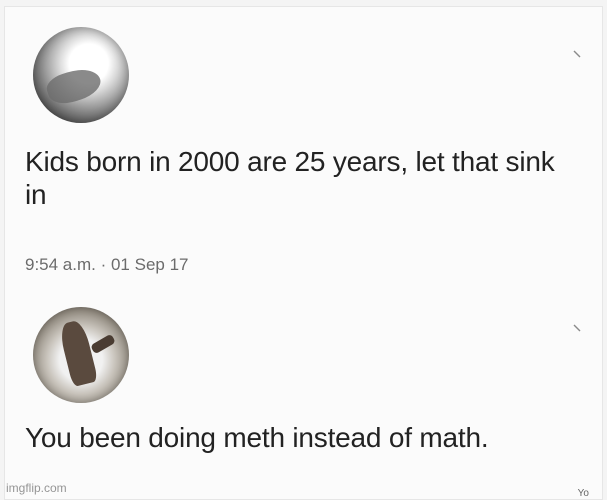 This screenshot has height=500, width=607. What do you see at coordinates (257, 437) in the screenshot?
I see `post-text: You been doing meth instead of math.` at bounding box center [257, 437].